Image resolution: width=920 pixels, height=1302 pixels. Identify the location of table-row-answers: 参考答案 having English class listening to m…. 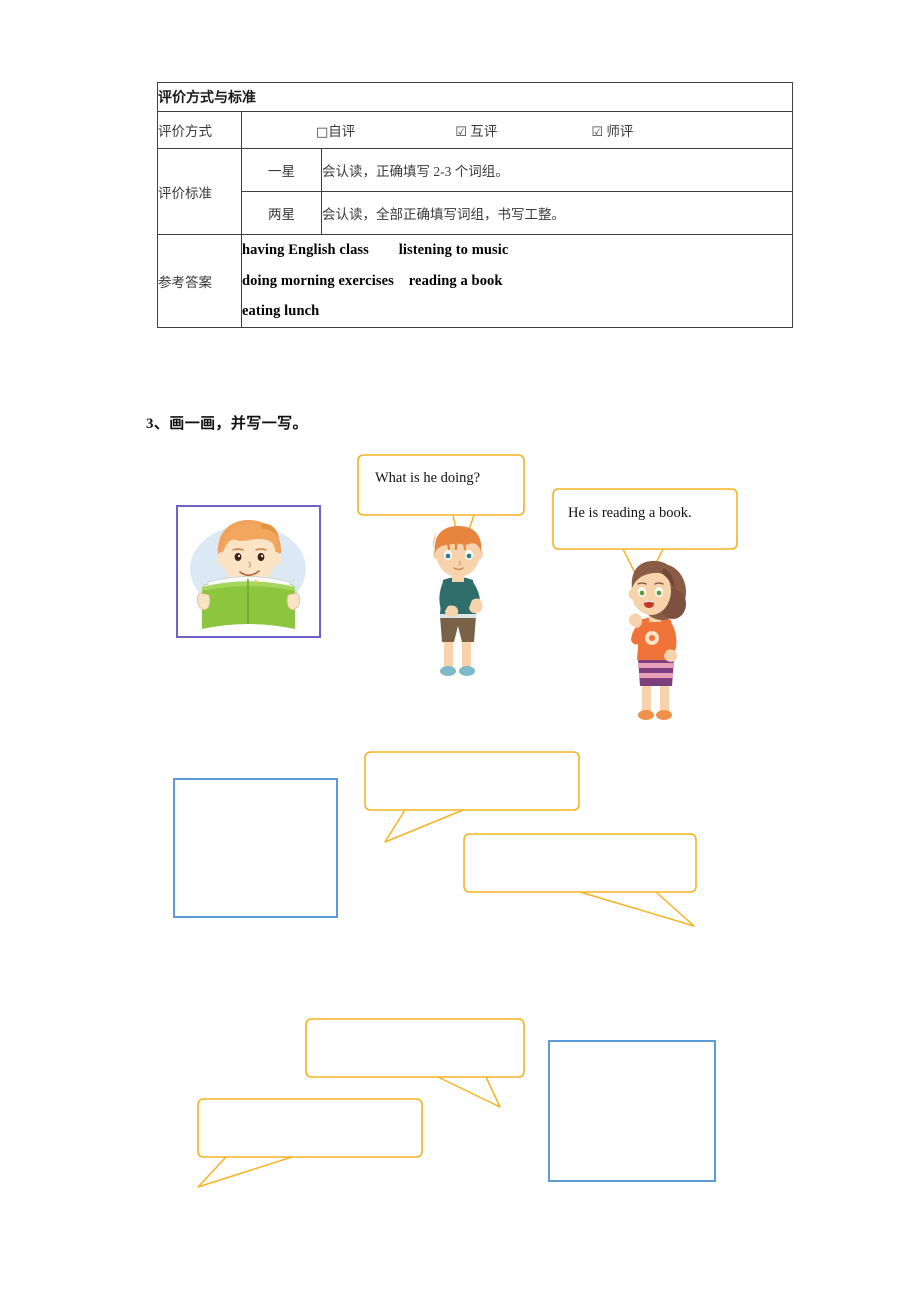
(475, 281).